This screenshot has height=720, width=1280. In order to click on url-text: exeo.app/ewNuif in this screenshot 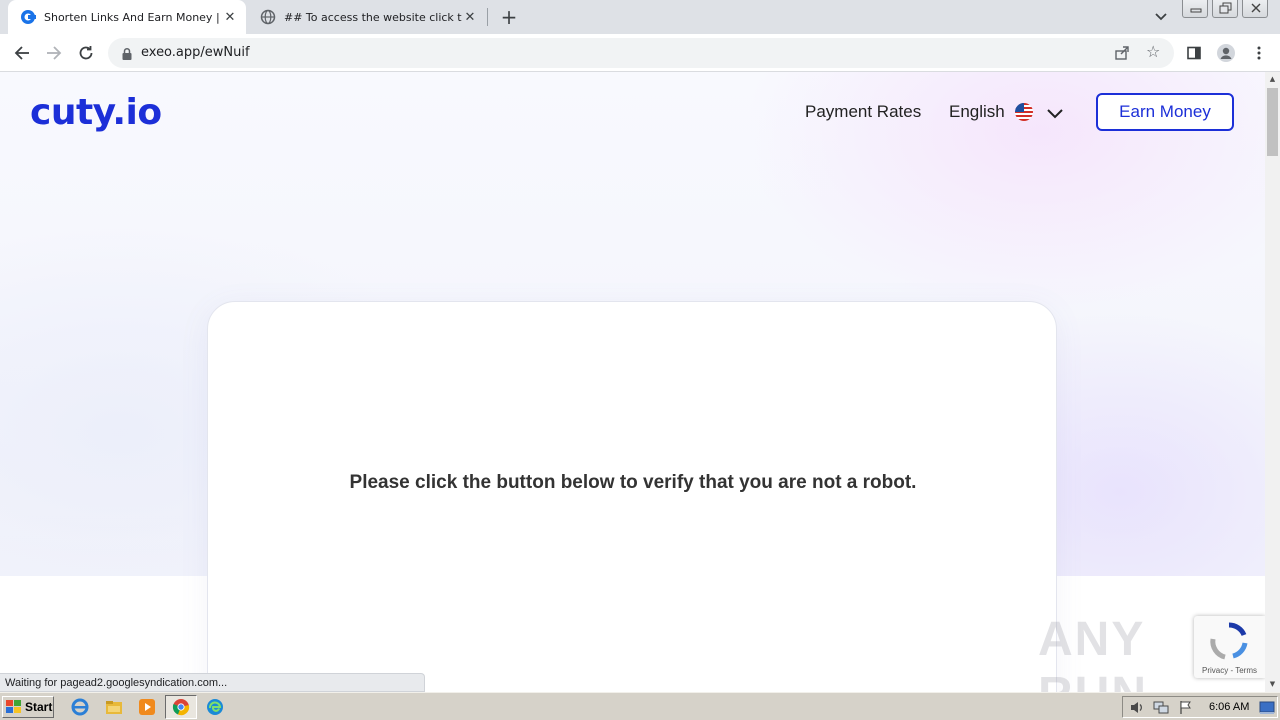, I will do `click(195, 52)`.